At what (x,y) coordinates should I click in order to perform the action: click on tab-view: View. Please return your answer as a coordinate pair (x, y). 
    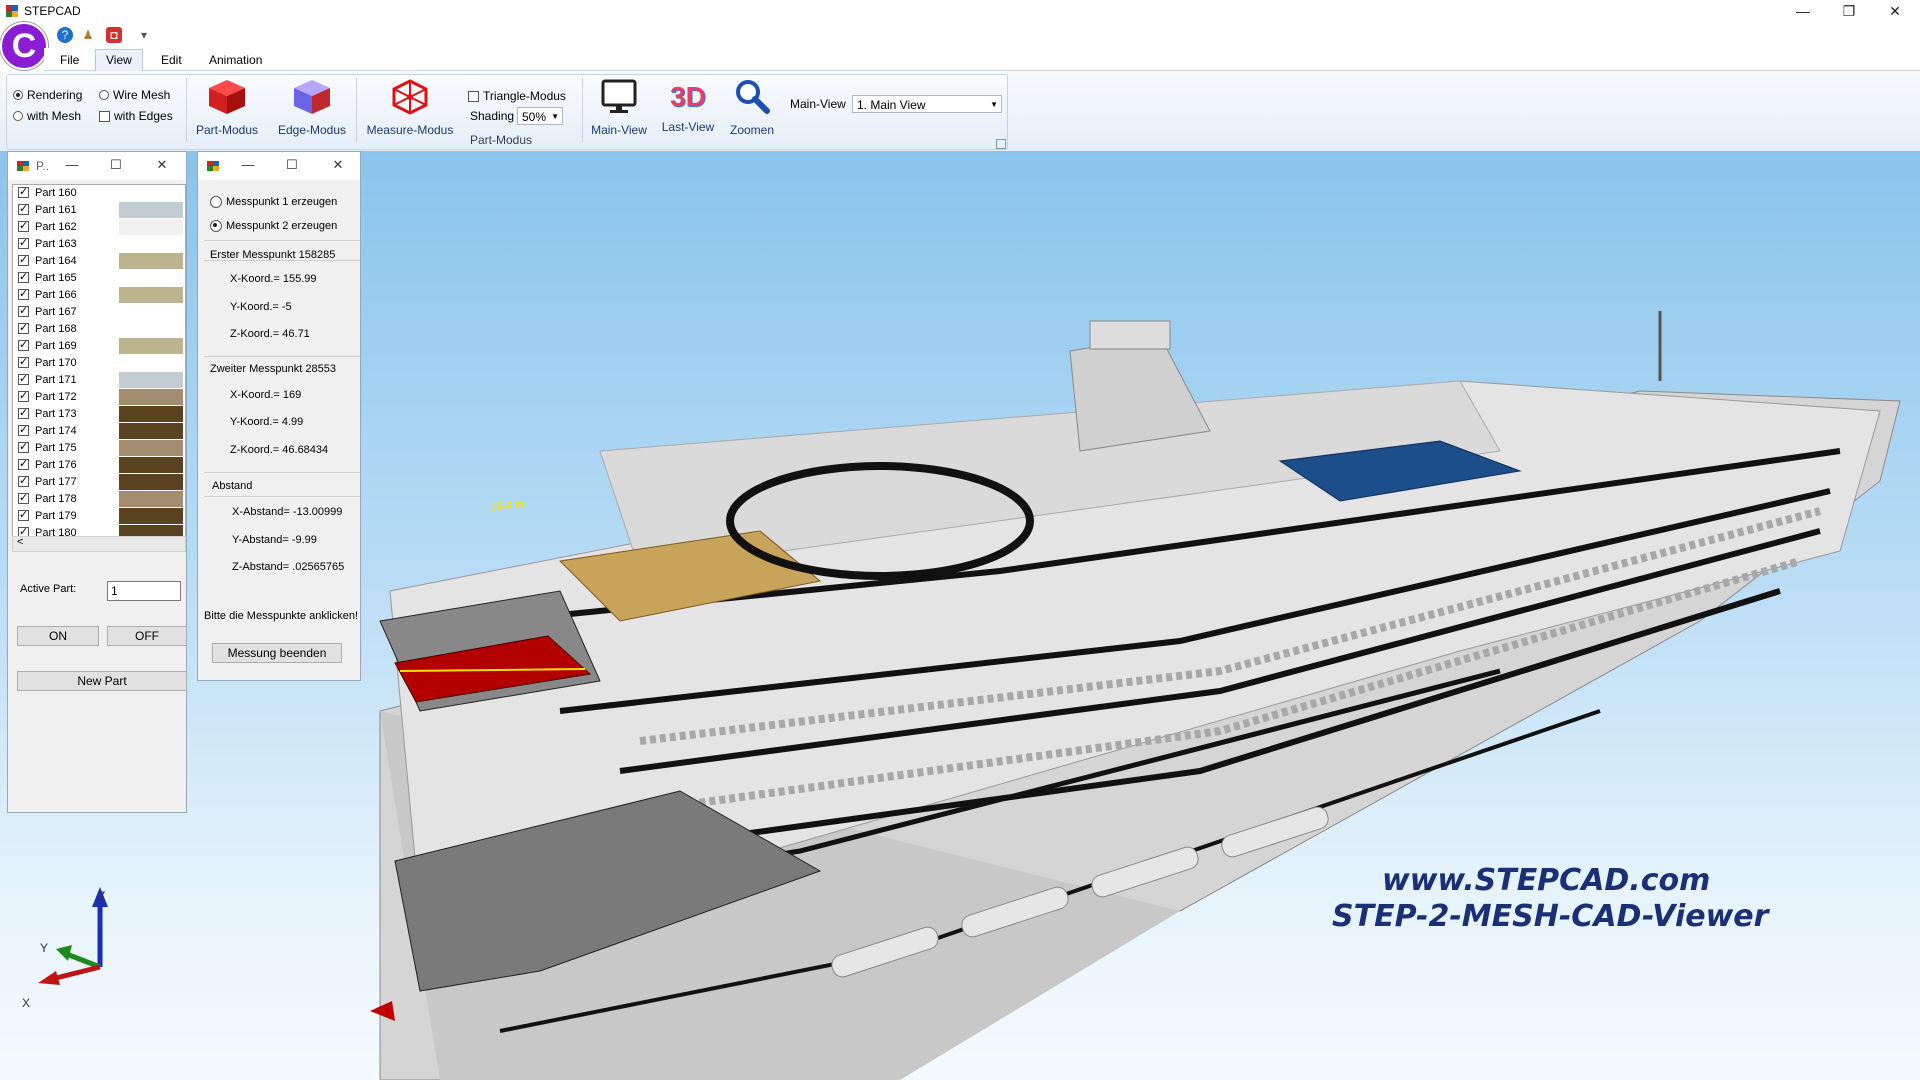
    Looking at the image, I should click on (119, 60).